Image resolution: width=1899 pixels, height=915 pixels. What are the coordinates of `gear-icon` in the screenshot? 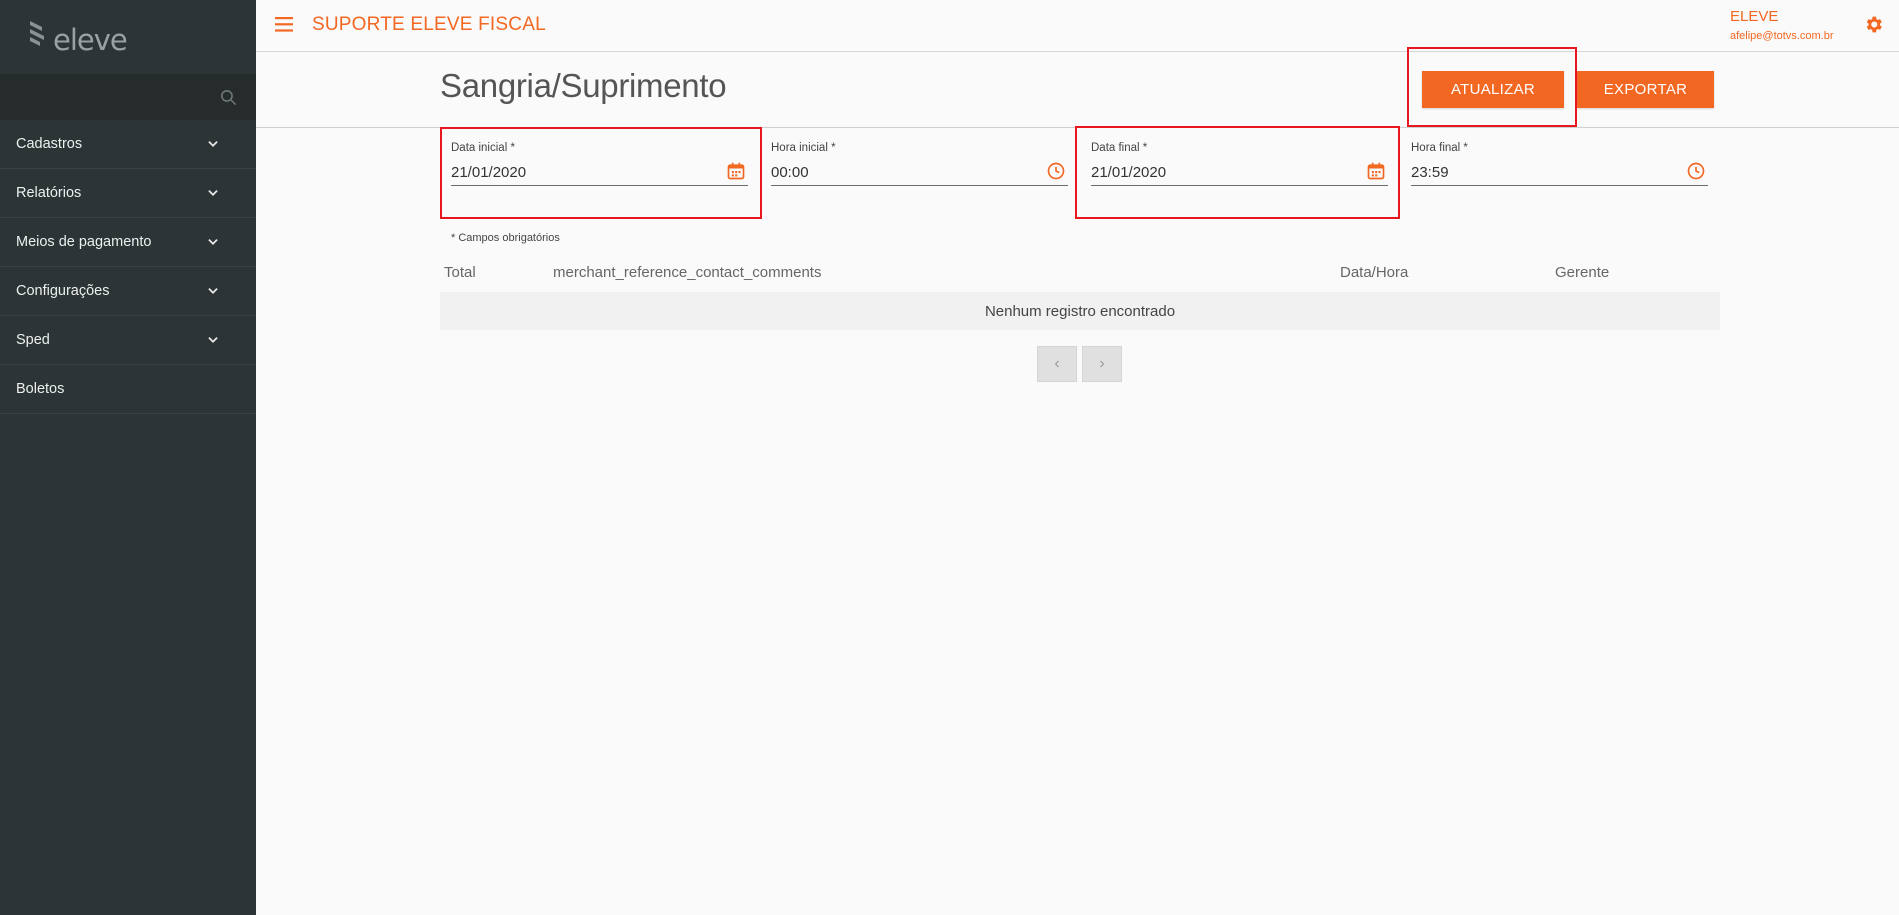 It's located at (1873, 24).